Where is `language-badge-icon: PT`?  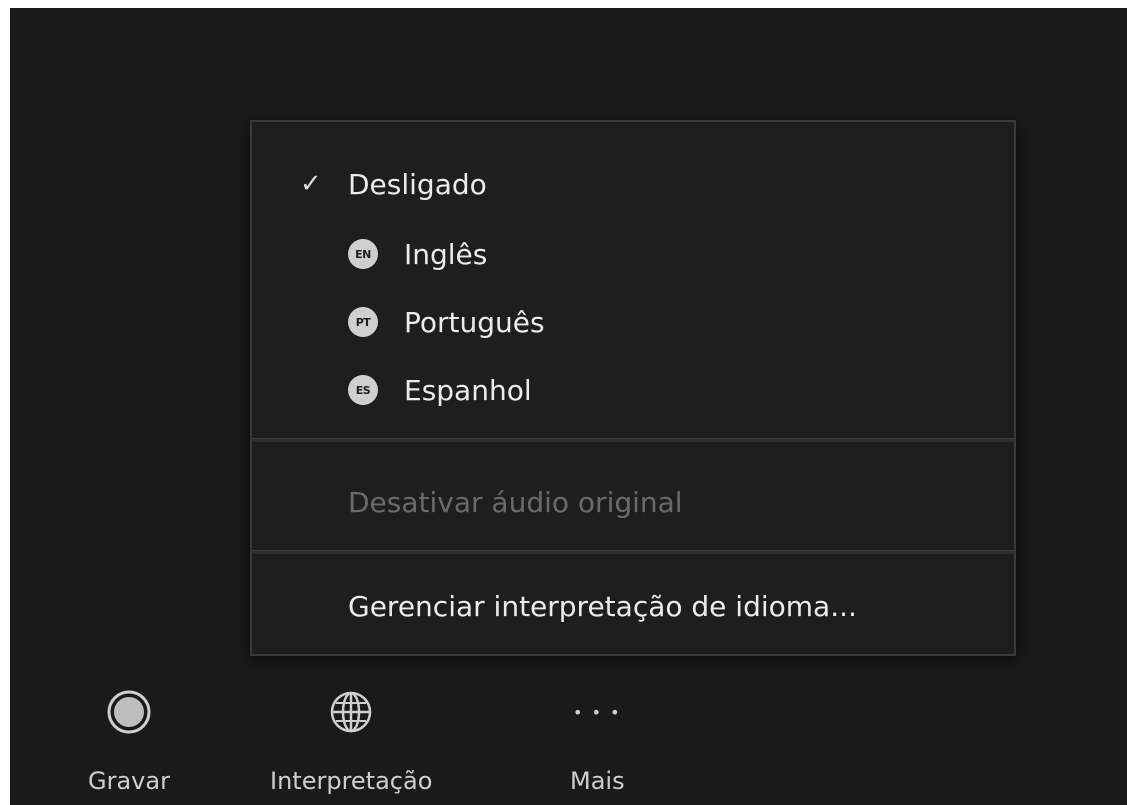 language-badge-icon: PT is located at coordinates (363, 322).